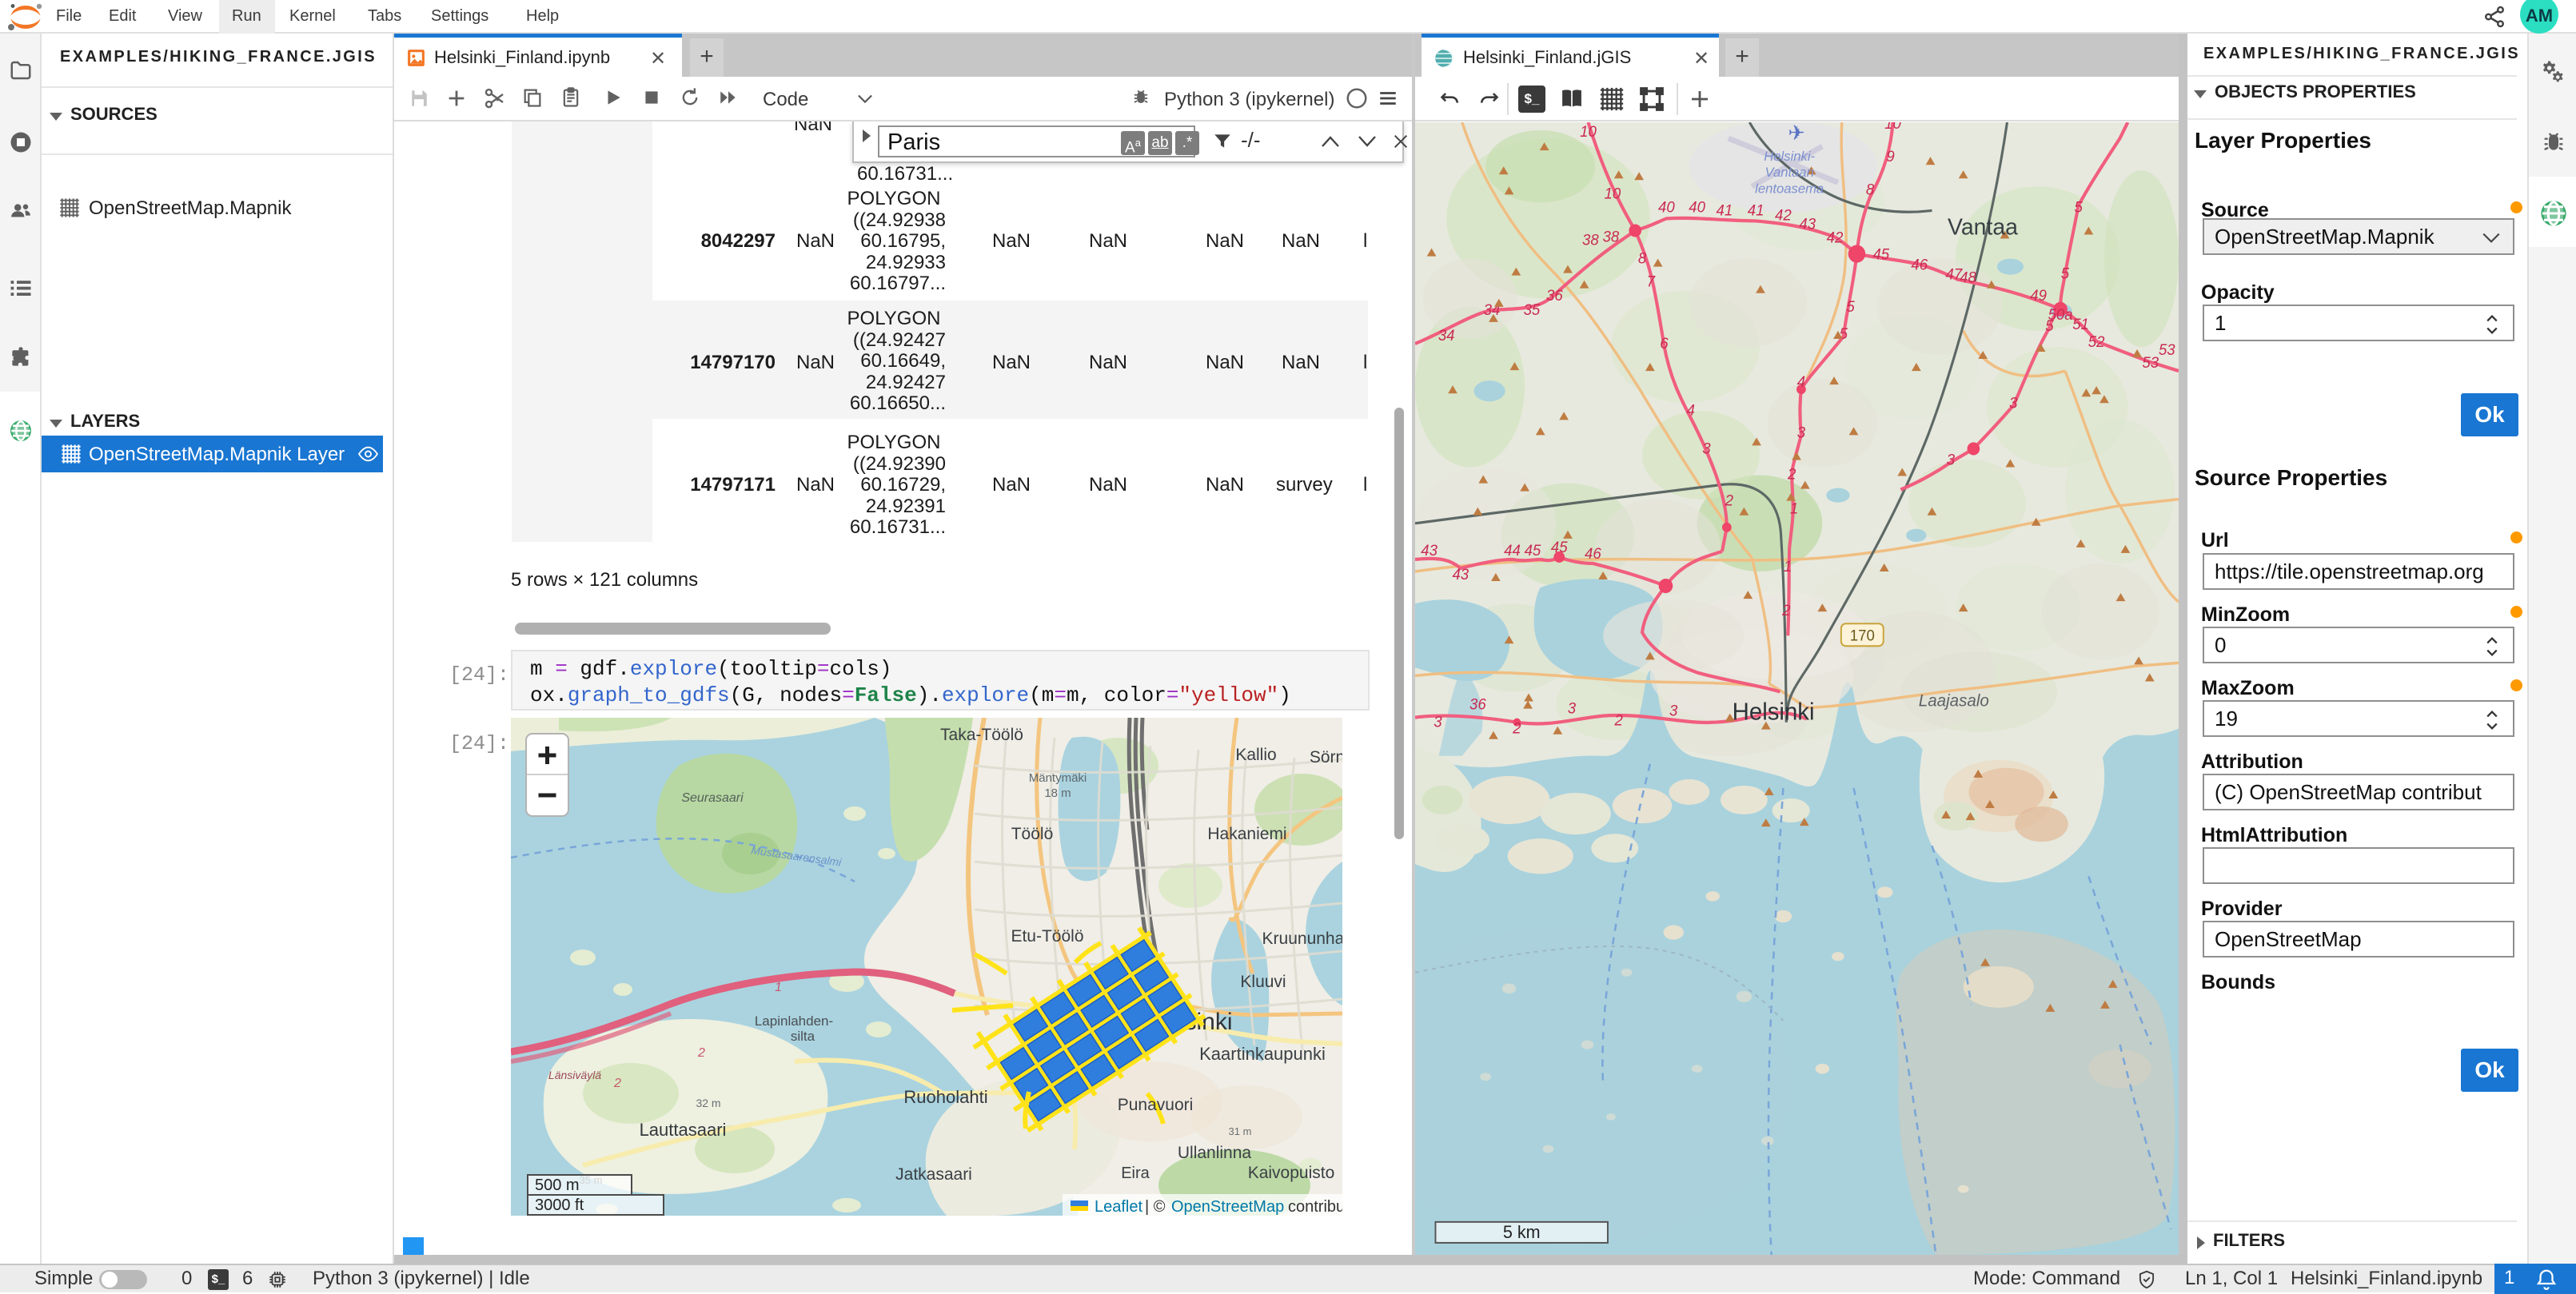 This screenshot has height=1294, width=2576. What do you see at coordinates (933, 1174) in the screenshot?
I see `svg-text: Jatkasaari` at bounding box center [933, 1174].